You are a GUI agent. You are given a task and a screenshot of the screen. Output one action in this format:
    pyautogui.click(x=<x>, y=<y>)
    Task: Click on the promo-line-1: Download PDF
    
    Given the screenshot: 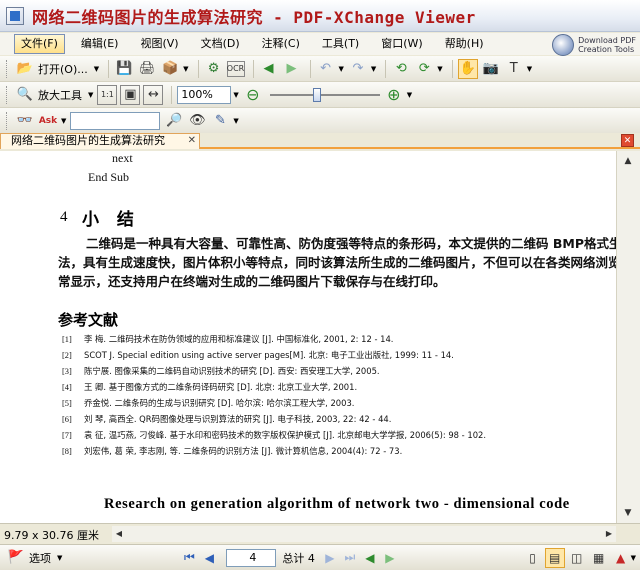 What is the action you would take?
    pyautogui.click(x=607, y=40)
    